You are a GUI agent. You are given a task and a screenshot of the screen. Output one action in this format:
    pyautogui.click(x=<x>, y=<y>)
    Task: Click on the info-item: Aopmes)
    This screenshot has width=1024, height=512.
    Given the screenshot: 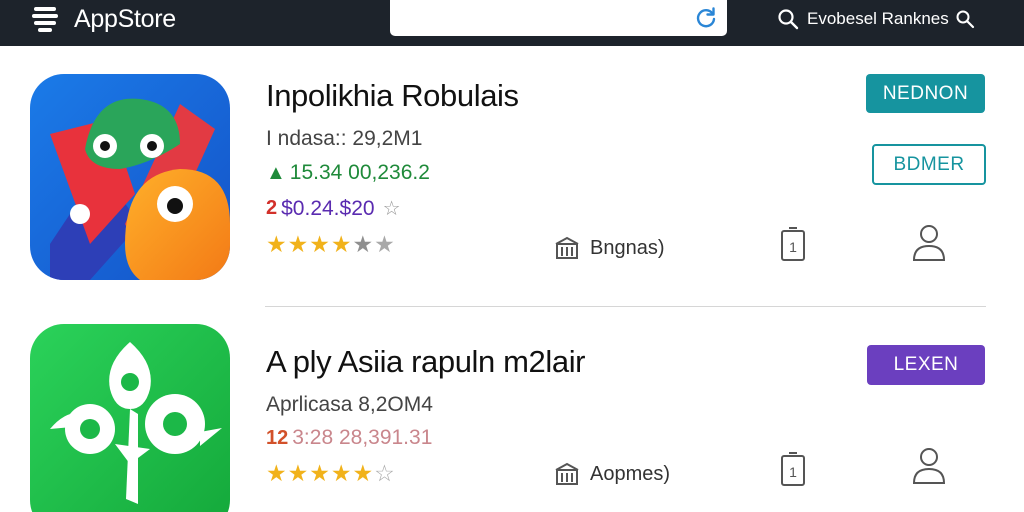 What is the action you would take?
    pyautogui.click(x=612, y=474)
    